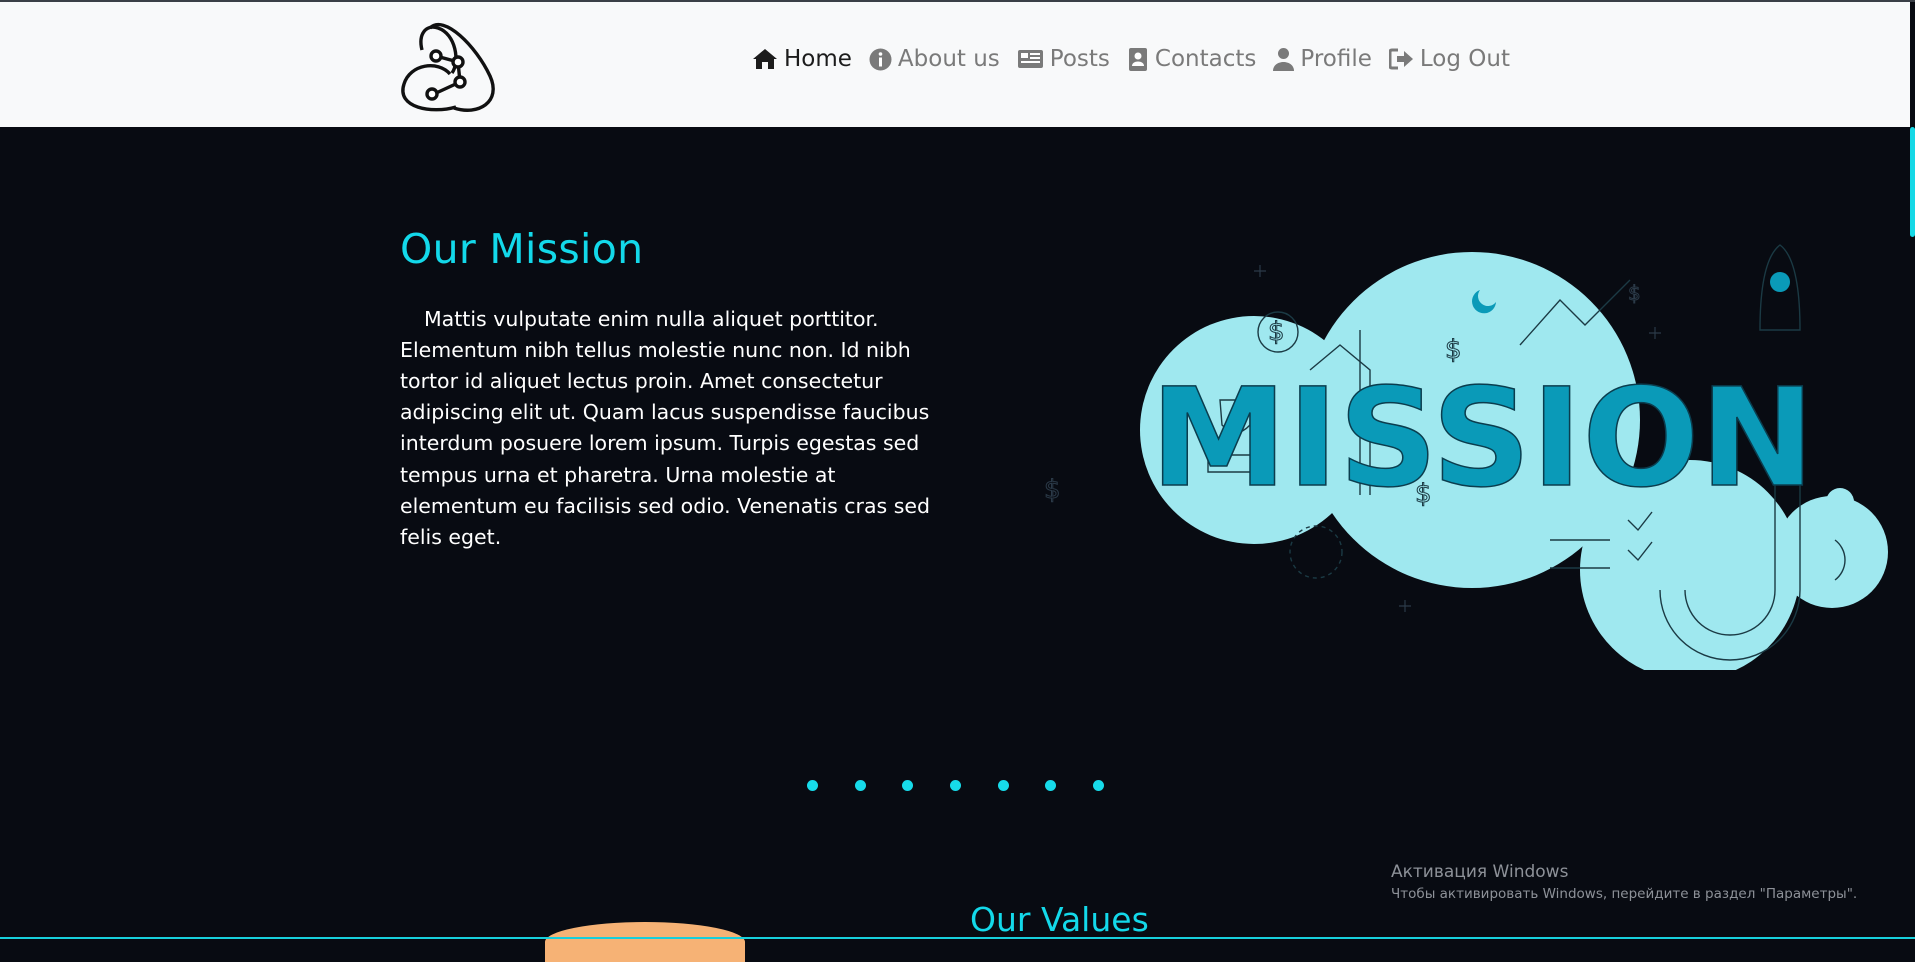 This screenshot has height=962, width=1915. I want to click on nav-about-us-label: About us, so click(948, 59).